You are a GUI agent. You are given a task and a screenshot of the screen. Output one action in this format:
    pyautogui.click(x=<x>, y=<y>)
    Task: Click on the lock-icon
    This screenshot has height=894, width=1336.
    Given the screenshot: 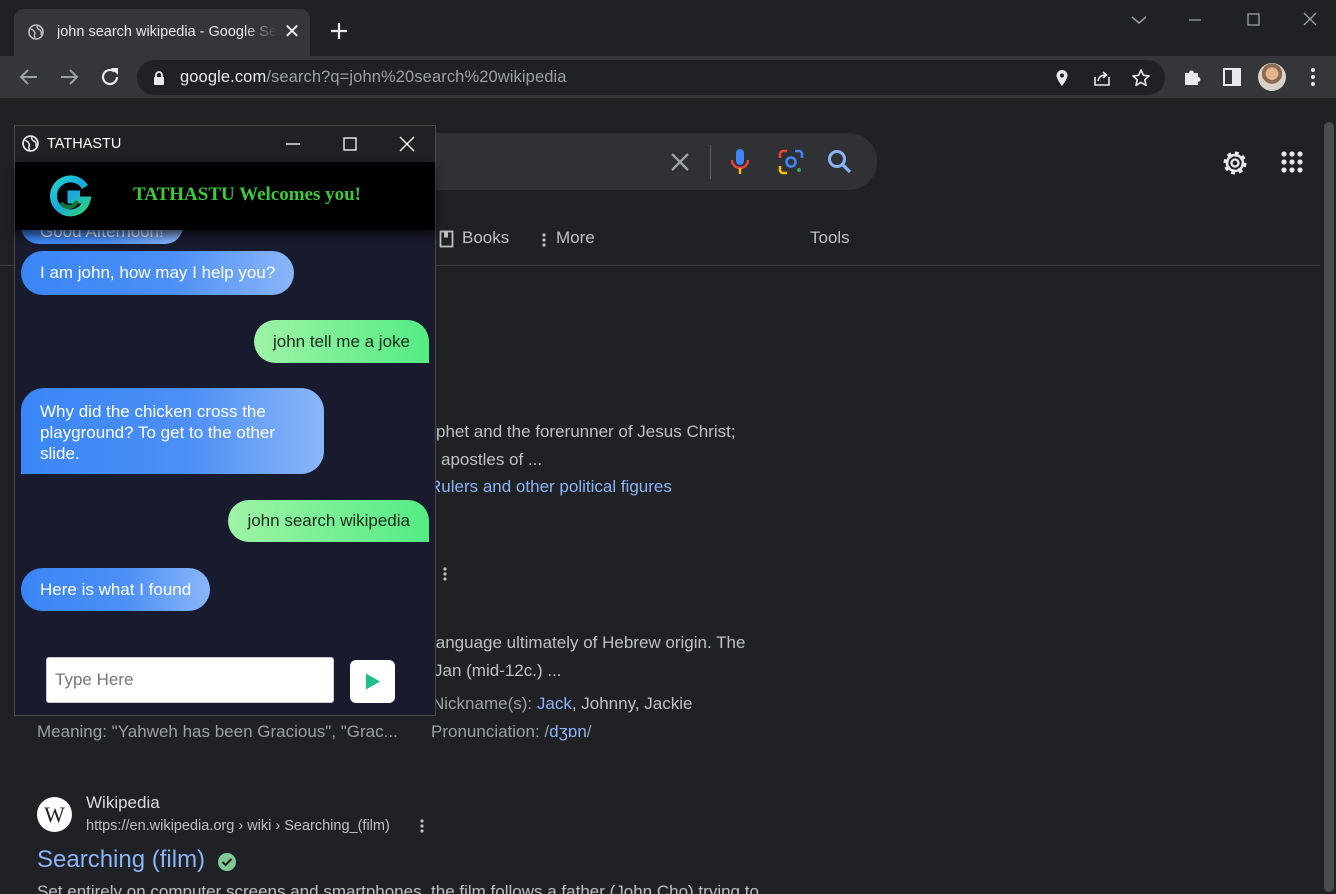 What is the action you would take?
    pyautogui.click(x=159, y=78)
    